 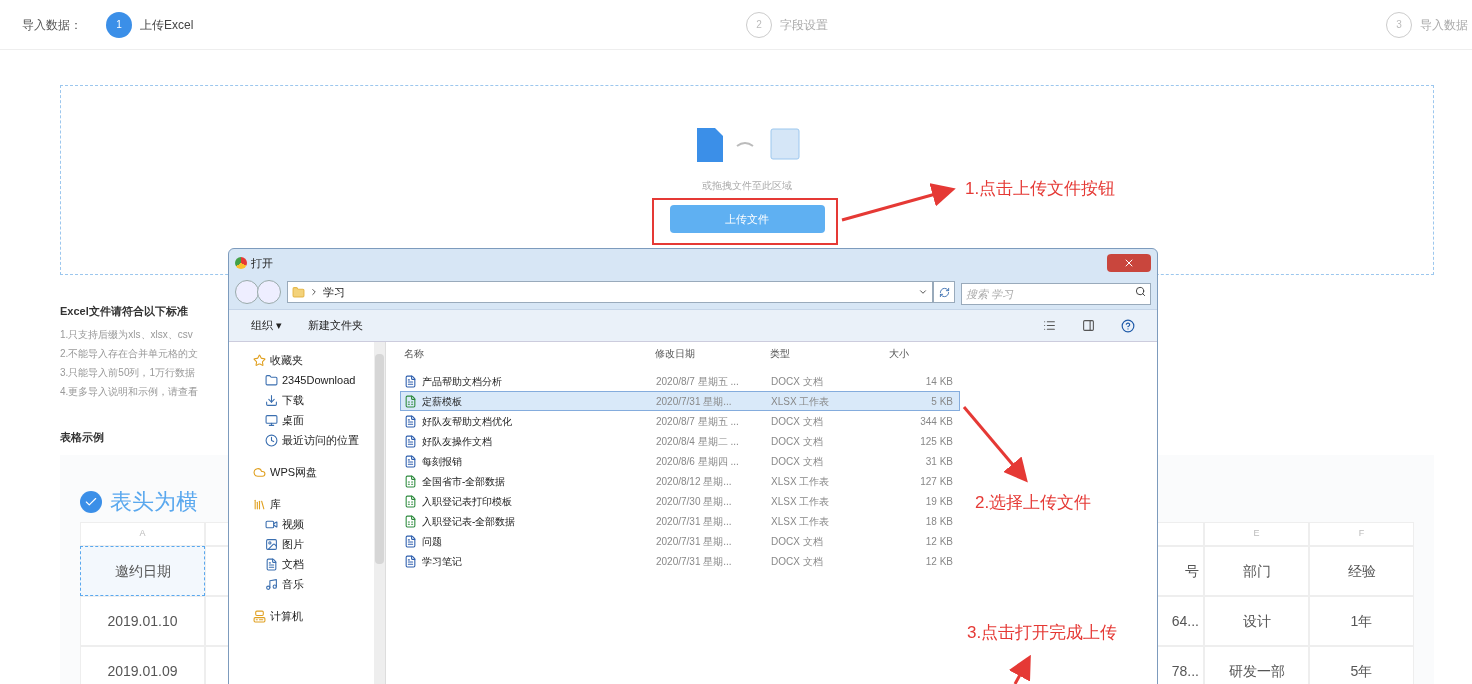 What do you see at coordinates (923, 292) in the screenshot?
I see `dropdown-icon` at bounding box center [923, 292].